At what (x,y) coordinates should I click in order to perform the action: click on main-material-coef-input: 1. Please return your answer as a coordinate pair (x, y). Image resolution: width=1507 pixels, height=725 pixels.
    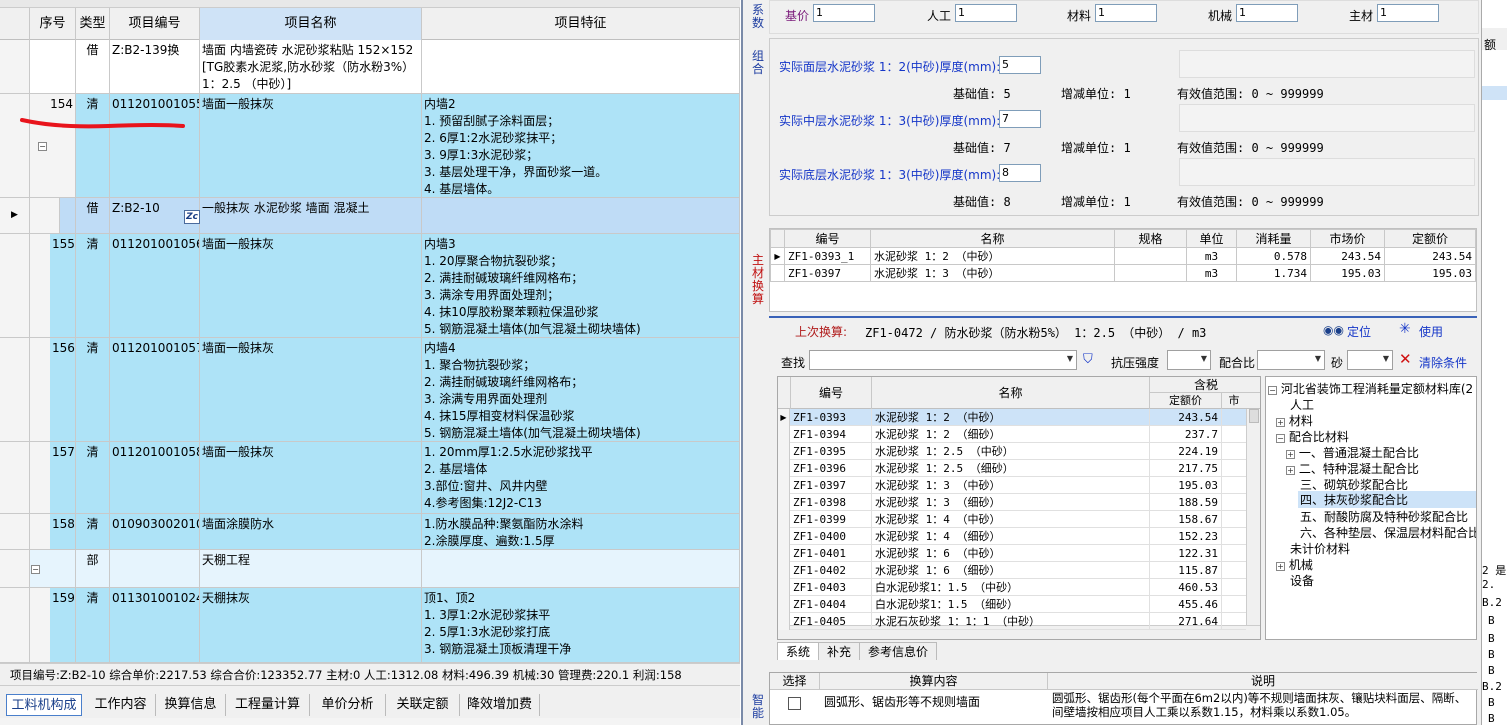
    Looking at the image, I should click on (1408, 13).